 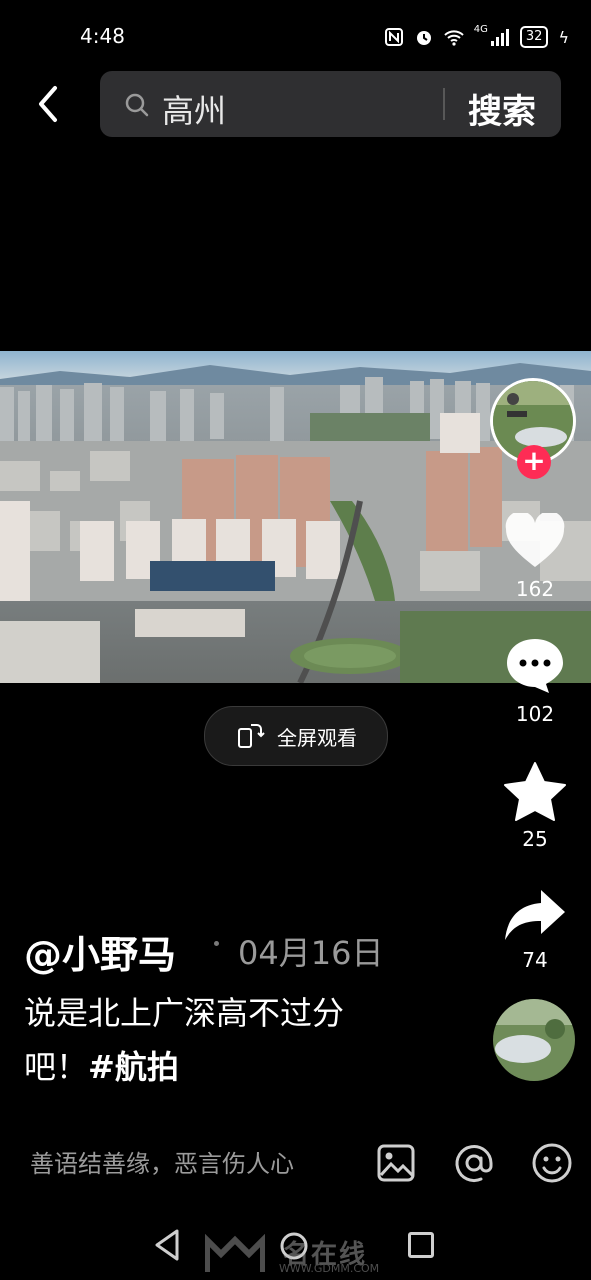 I want to click on at-sign-icon, so click(x=474, y=1163).